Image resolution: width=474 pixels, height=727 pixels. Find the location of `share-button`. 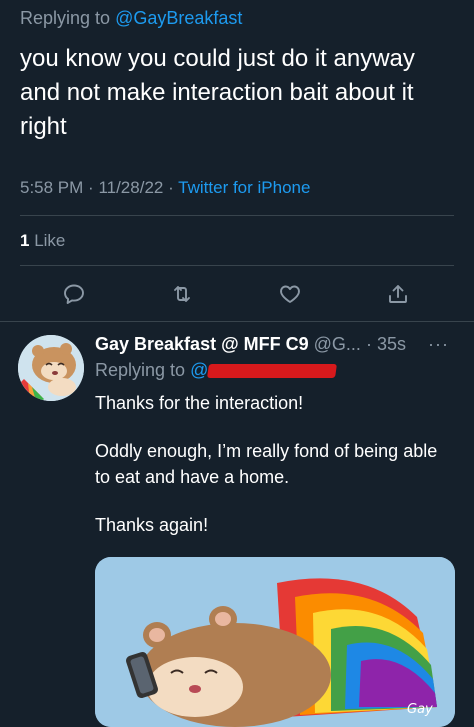

share-button is located at coordinates (398, 294).